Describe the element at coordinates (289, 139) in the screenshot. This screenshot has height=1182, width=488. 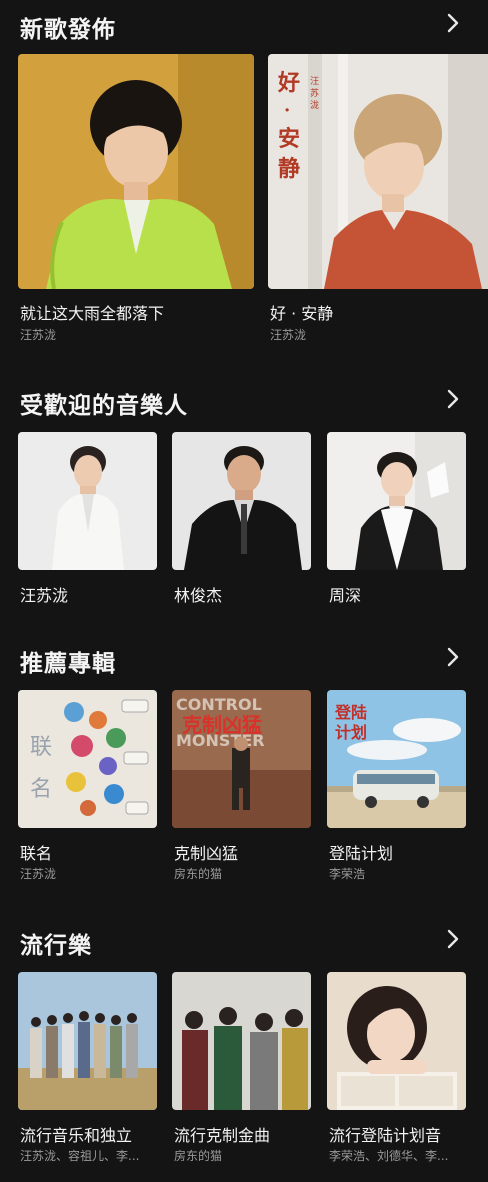
I see `svg-text: 安` at that location.